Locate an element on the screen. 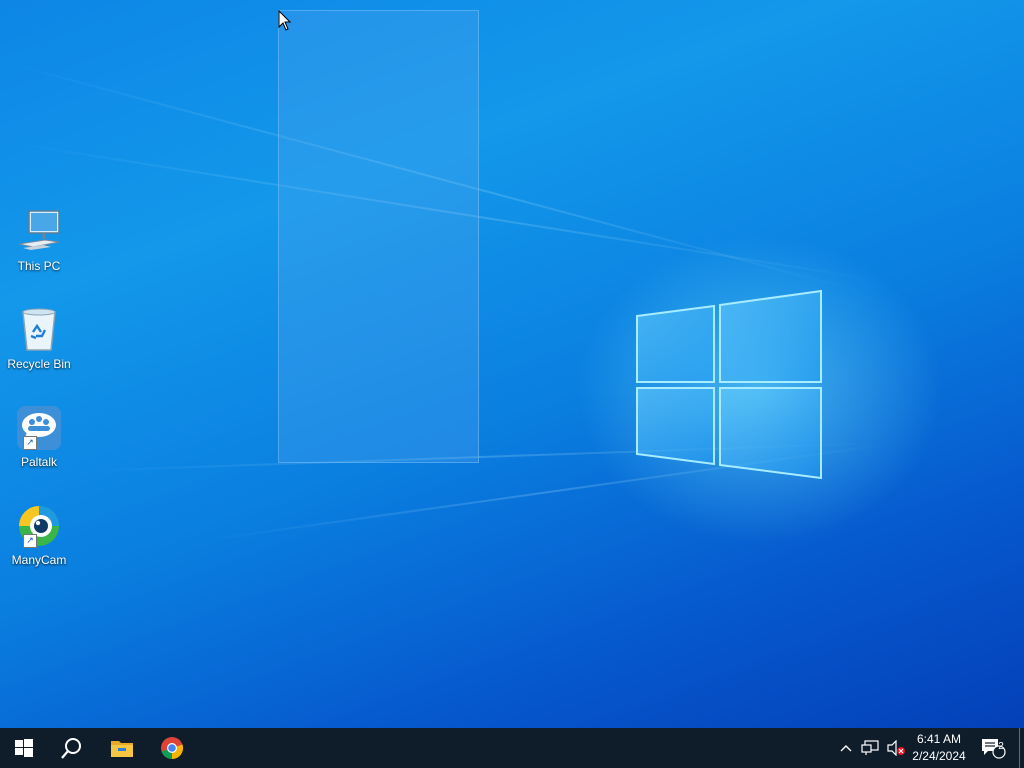 The image size is (1024, 768). desktop-icon-this-pc: This PC is located at coordinates (39, 240).